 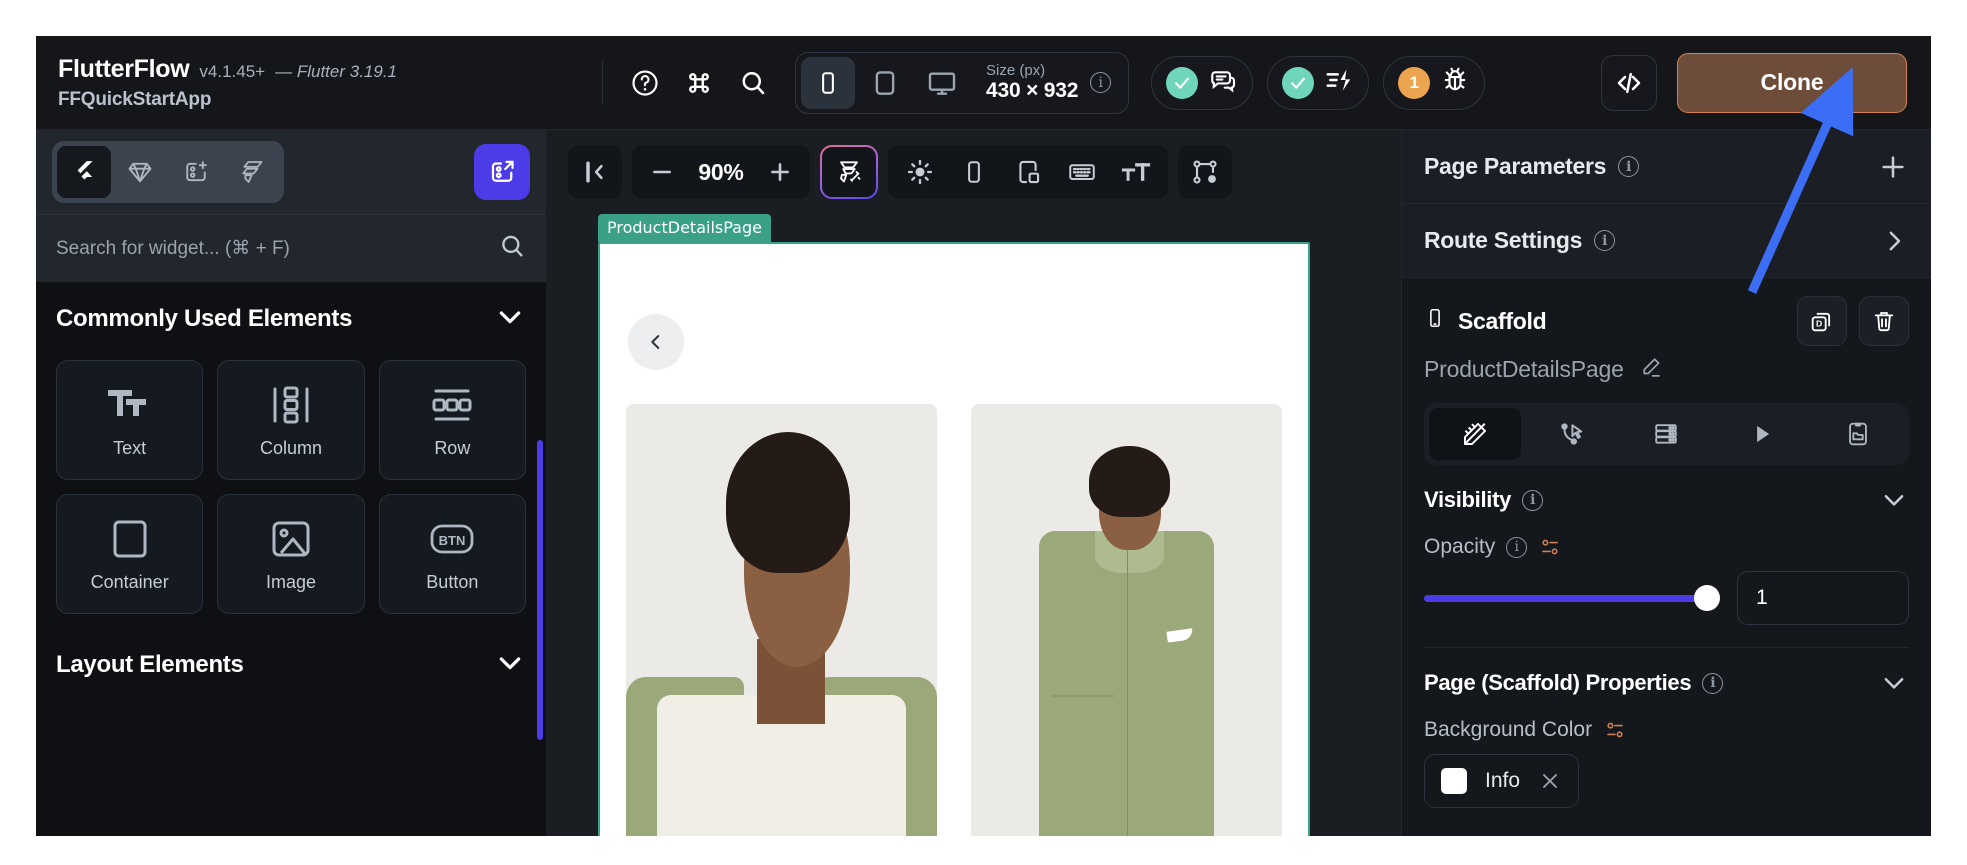 What do you see at coordinates (1475, 434) in the screenshot?
I see `tab-properties` at bounding box center [1475, 434].